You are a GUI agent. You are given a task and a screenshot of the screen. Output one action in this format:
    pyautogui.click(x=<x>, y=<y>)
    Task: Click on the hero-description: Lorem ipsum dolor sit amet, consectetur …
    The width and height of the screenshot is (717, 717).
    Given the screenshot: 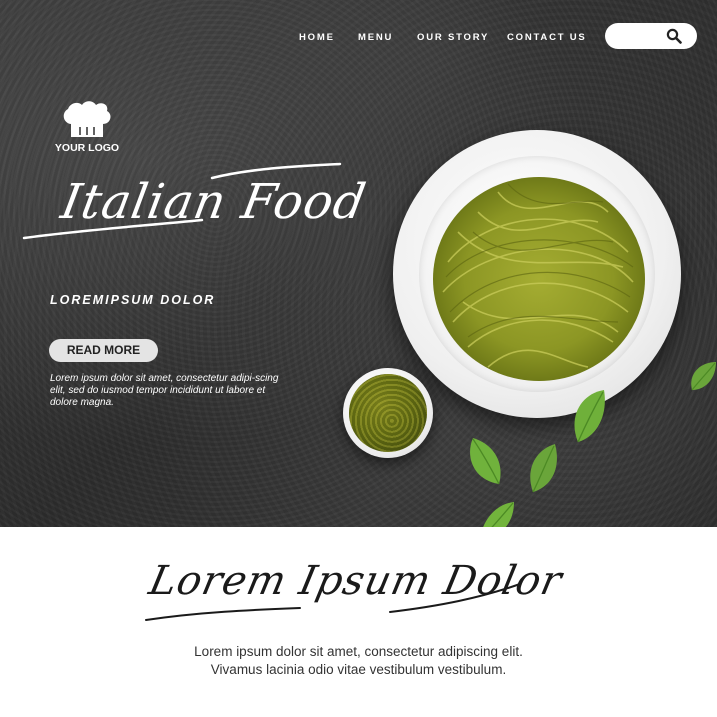 What is the action you would take?
    pyautogui.click(x=164, y=390)
    